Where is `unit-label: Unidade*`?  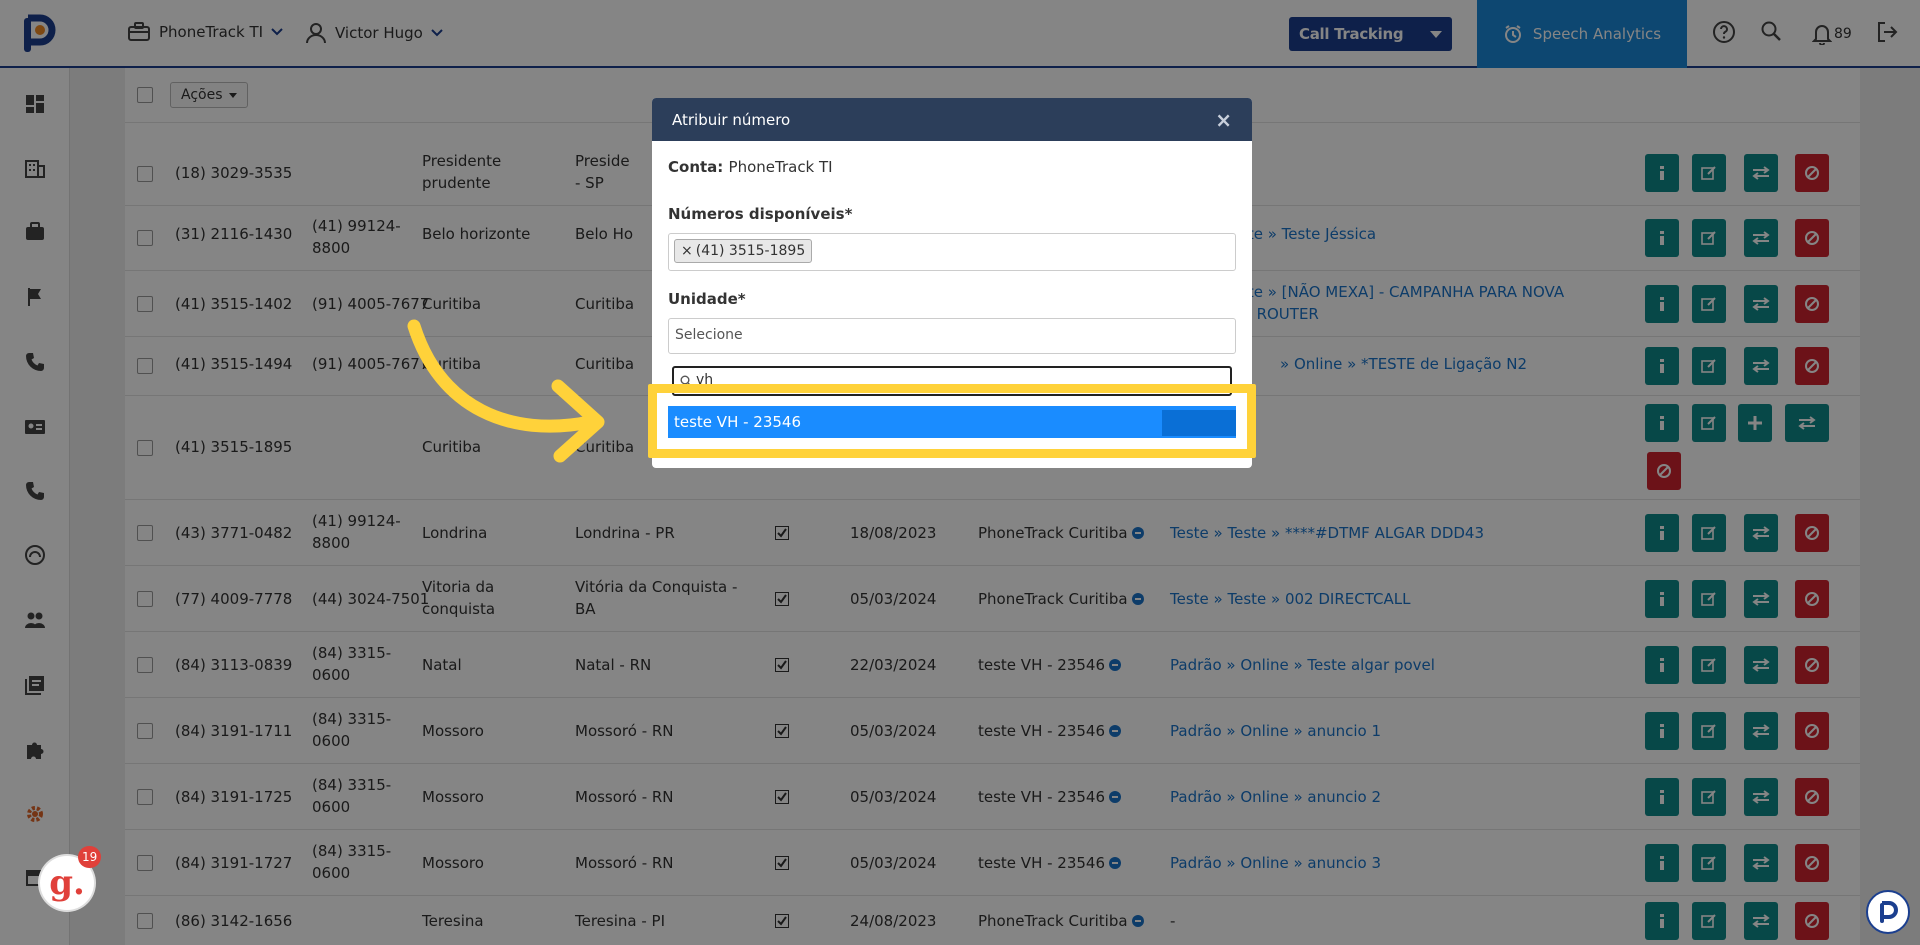 unit-label: Unidade* is located at coordinates (707, 299).